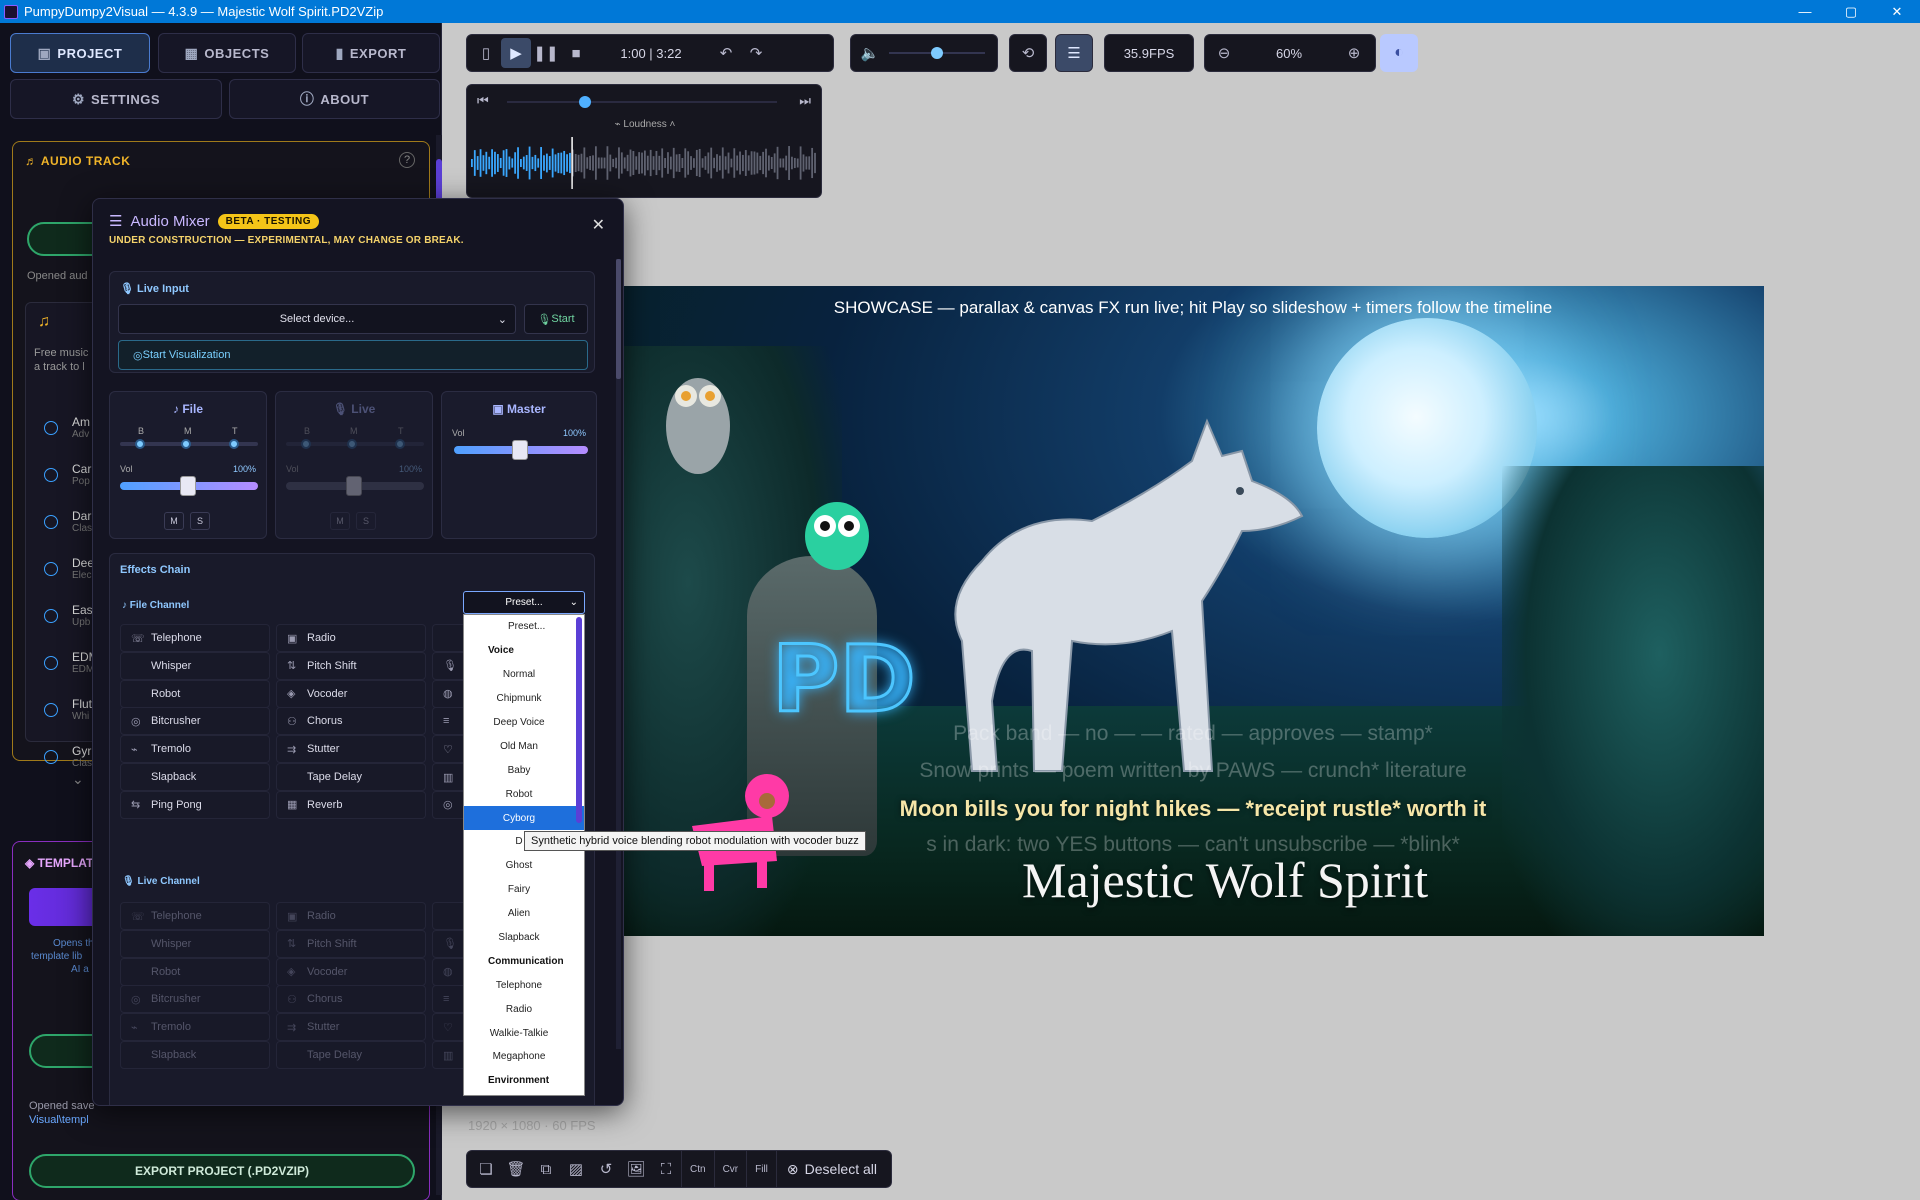  Describe the element at coordinates (524, 914) in the screenshot. I see `dropdown-option: Alien` at that location.